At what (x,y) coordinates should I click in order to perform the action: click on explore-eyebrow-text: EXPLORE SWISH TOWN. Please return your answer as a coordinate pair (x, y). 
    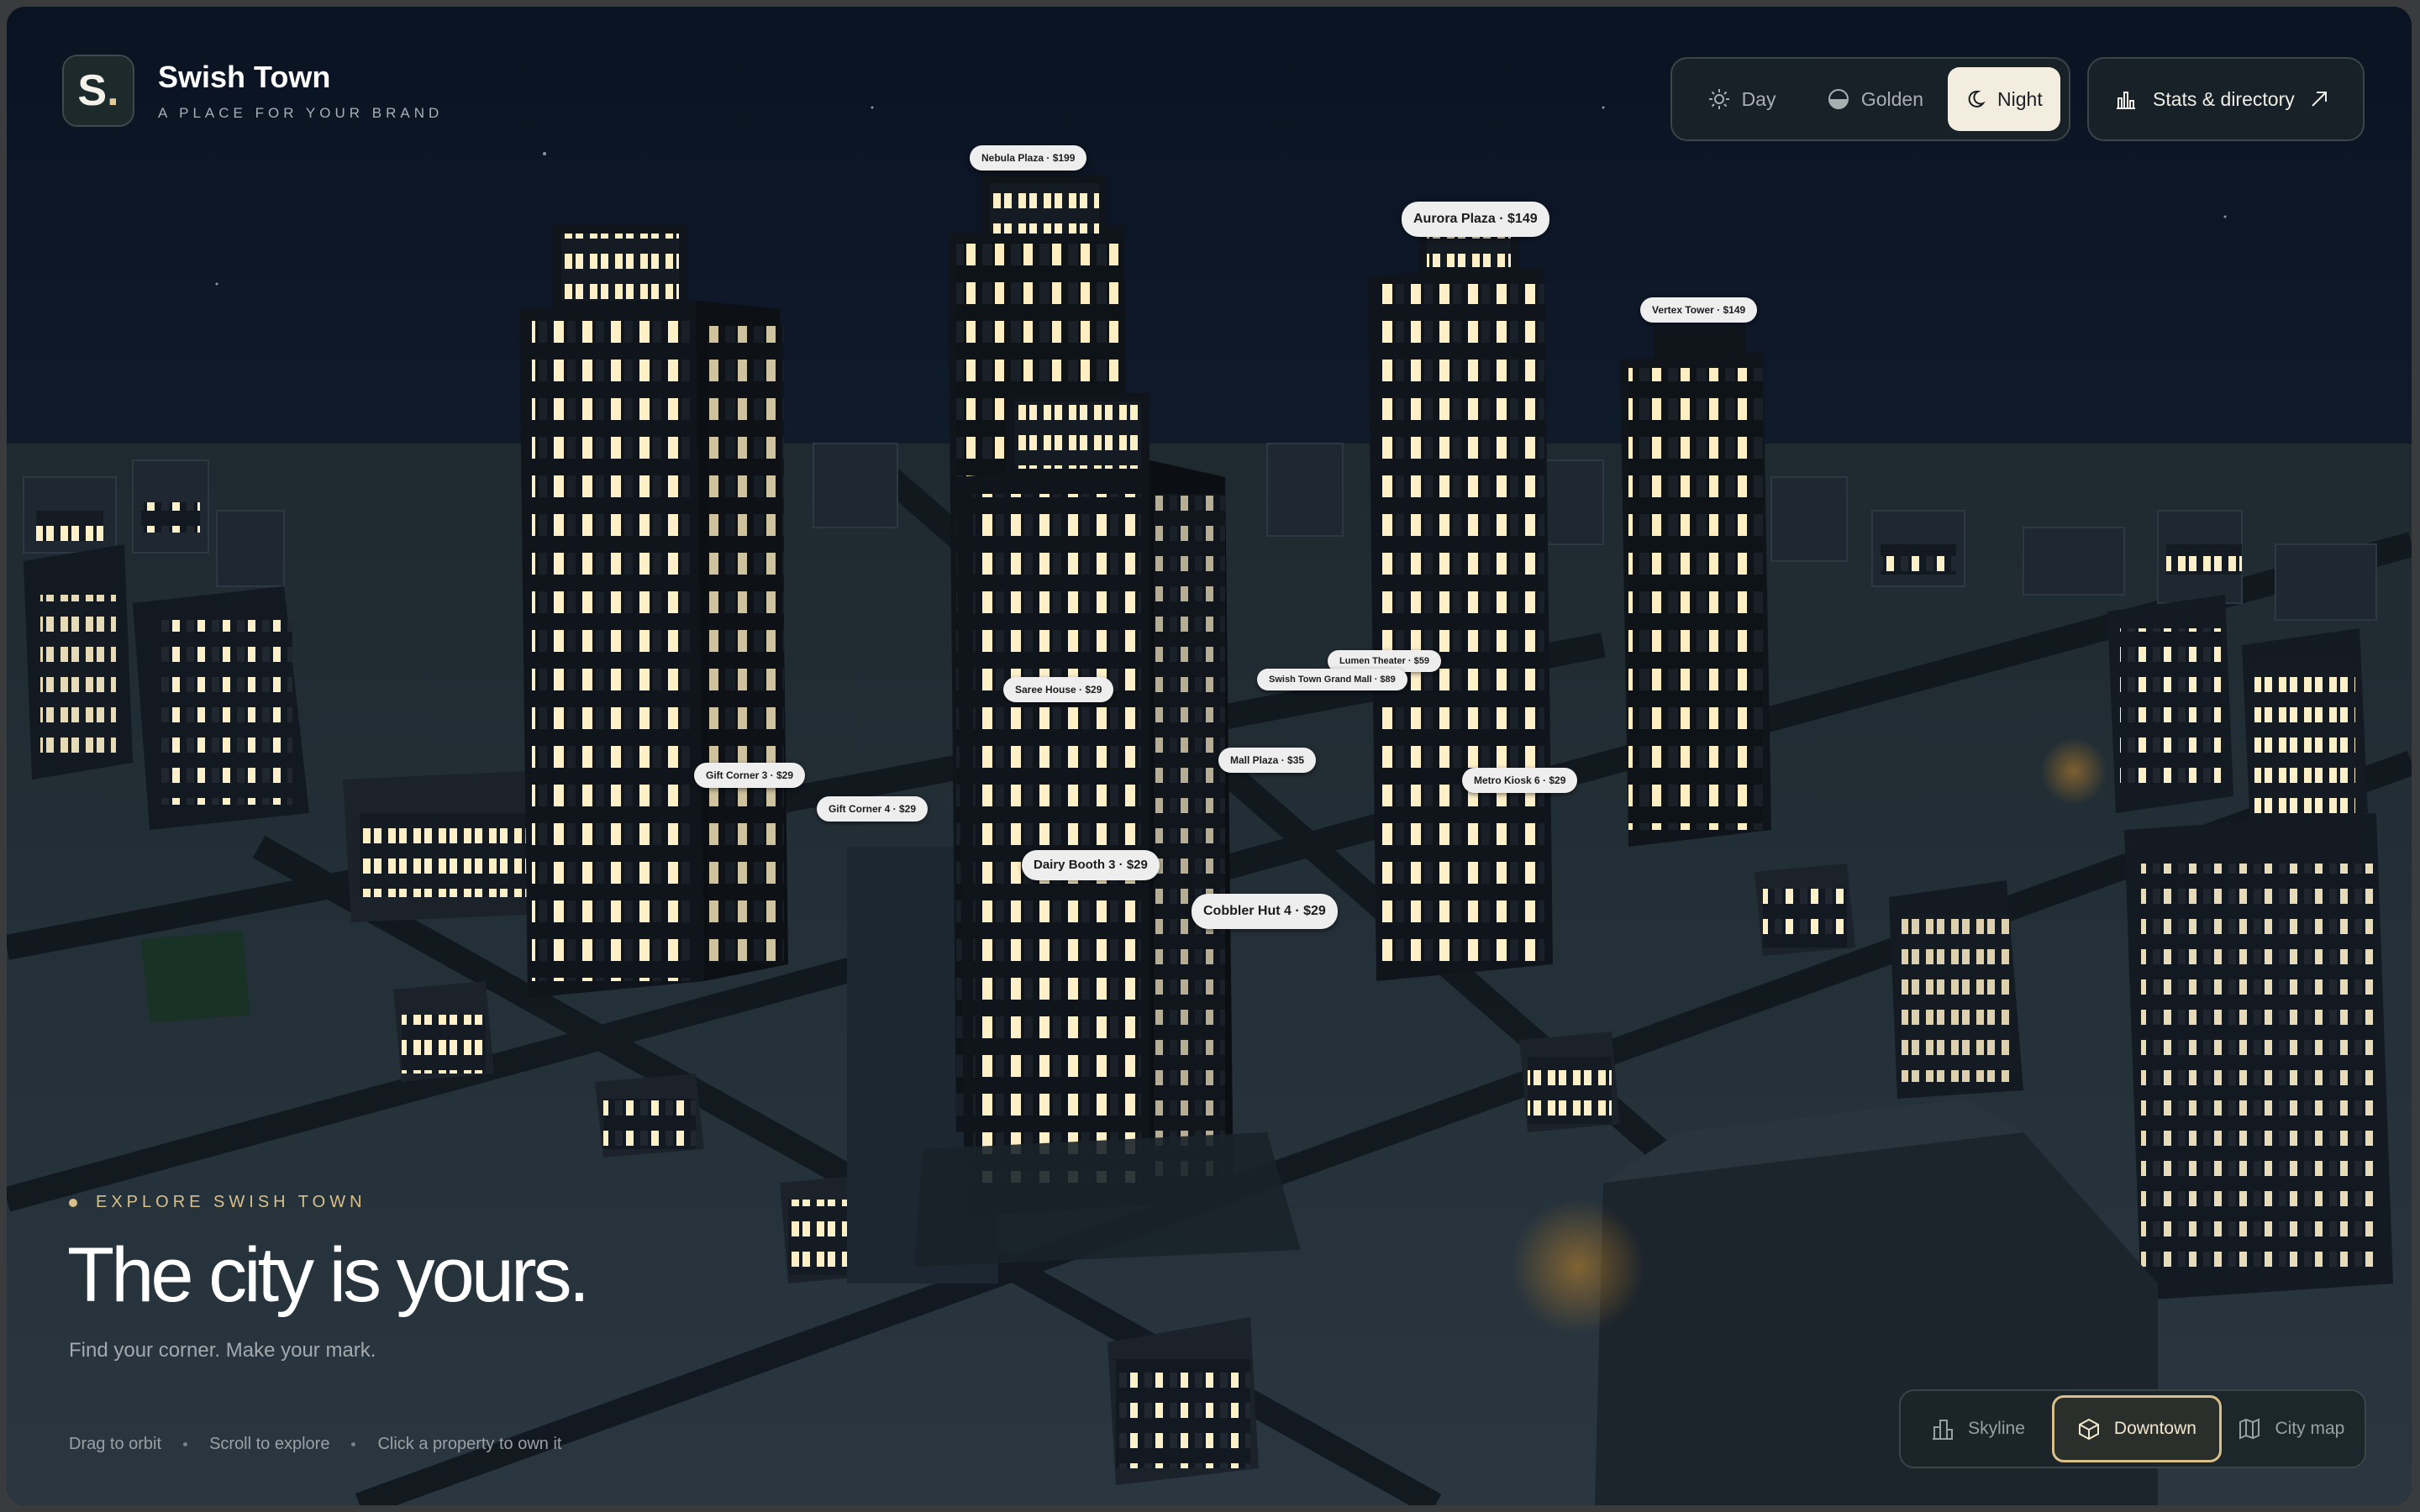
    Looking at the image, I should click on (231, 1202).